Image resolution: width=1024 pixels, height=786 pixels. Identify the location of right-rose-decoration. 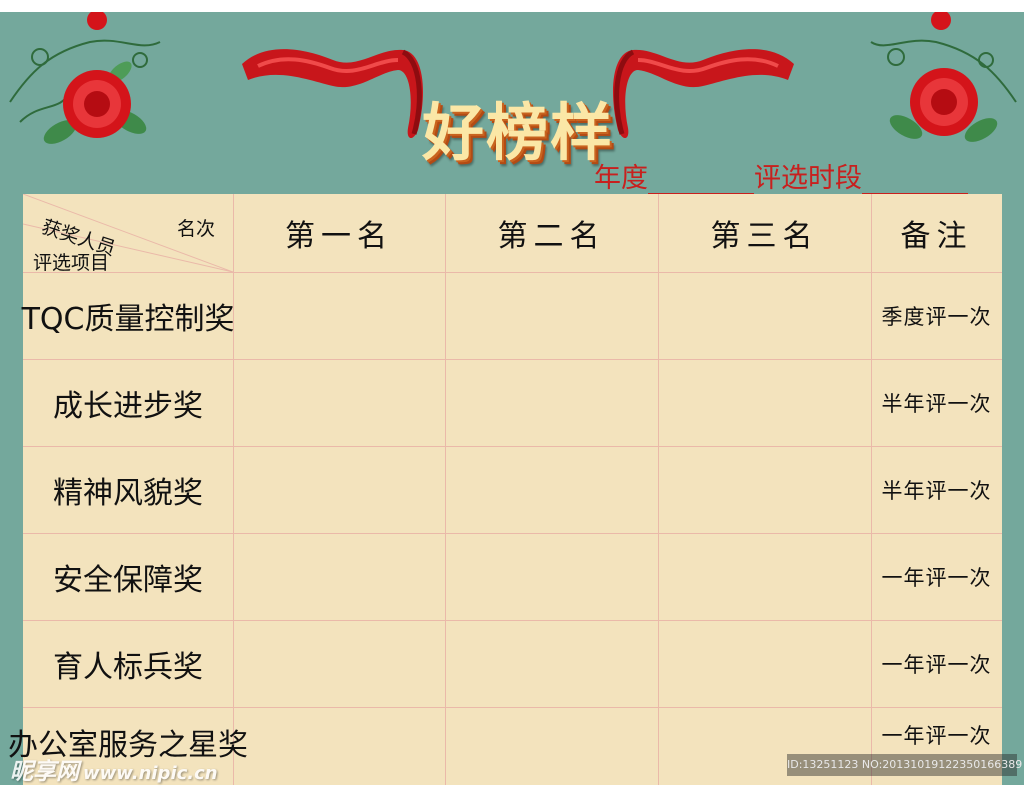
(943, 77).